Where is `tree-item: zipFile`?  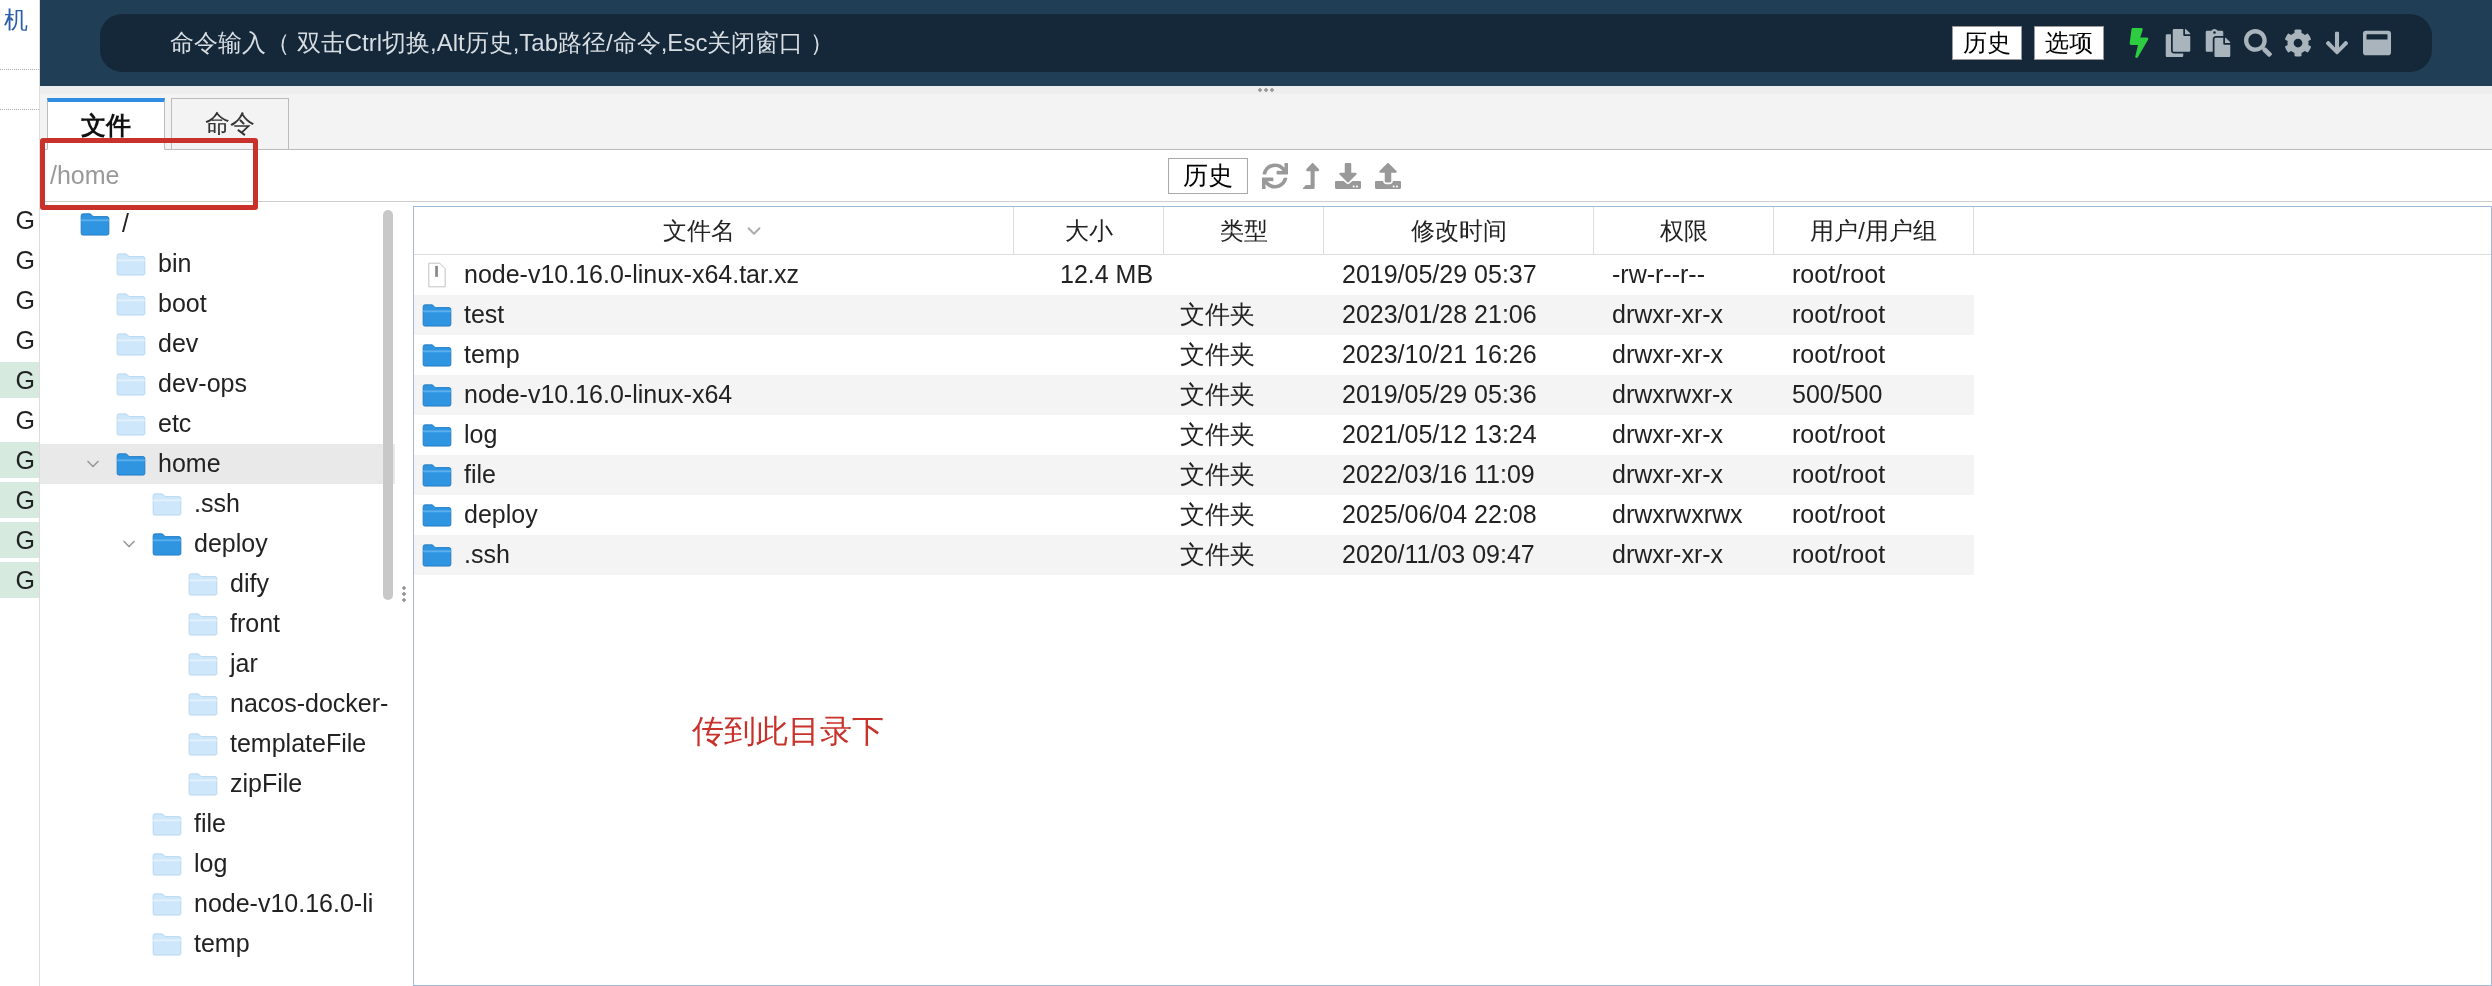 tree-item: zipFile is located at coordinates (217, 784).